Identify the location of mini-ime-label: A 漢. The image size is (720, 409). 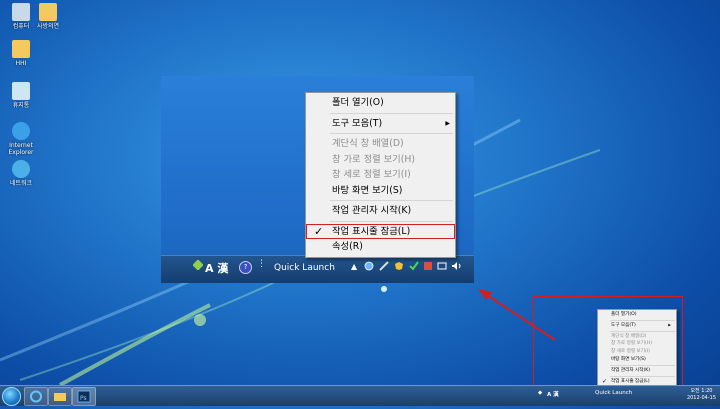
(553, 394).